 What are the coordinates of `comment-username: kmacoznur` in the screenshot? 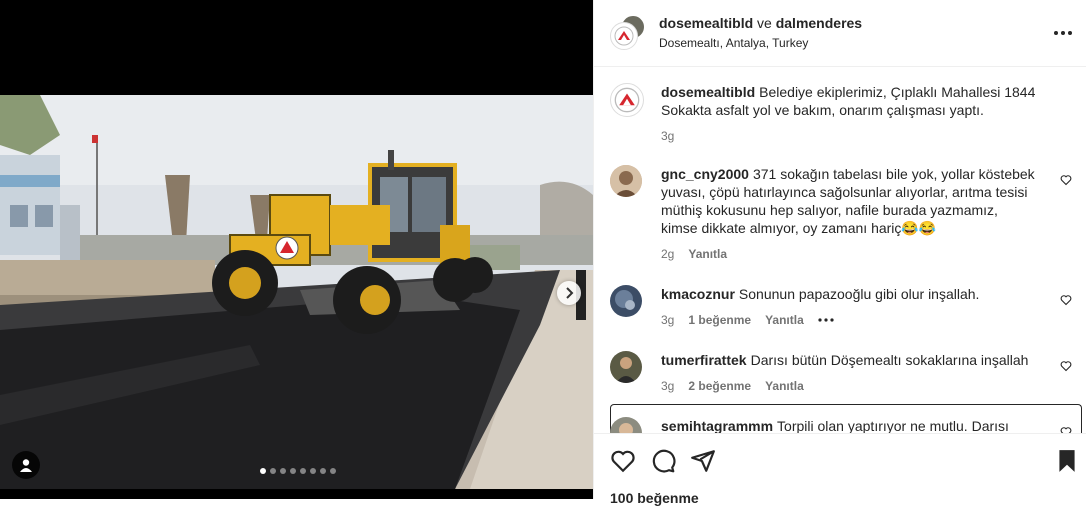 It's located at (698, 294).